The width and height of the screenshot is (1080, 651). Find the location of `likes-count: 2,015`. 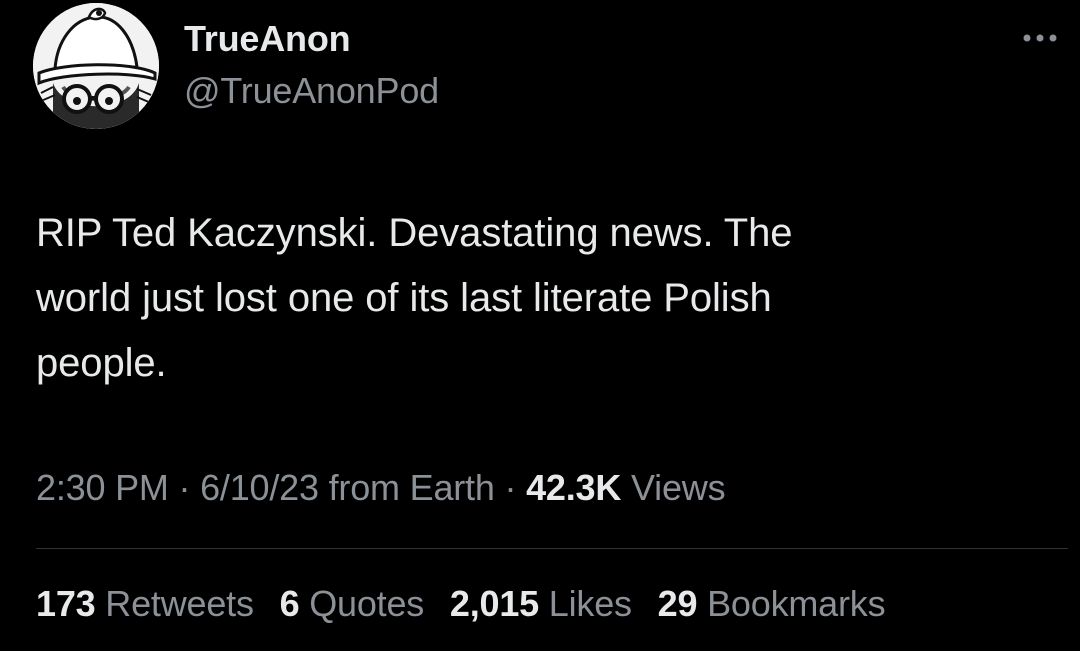

likes-count: 2,015 is located at coordinates (494, 603).